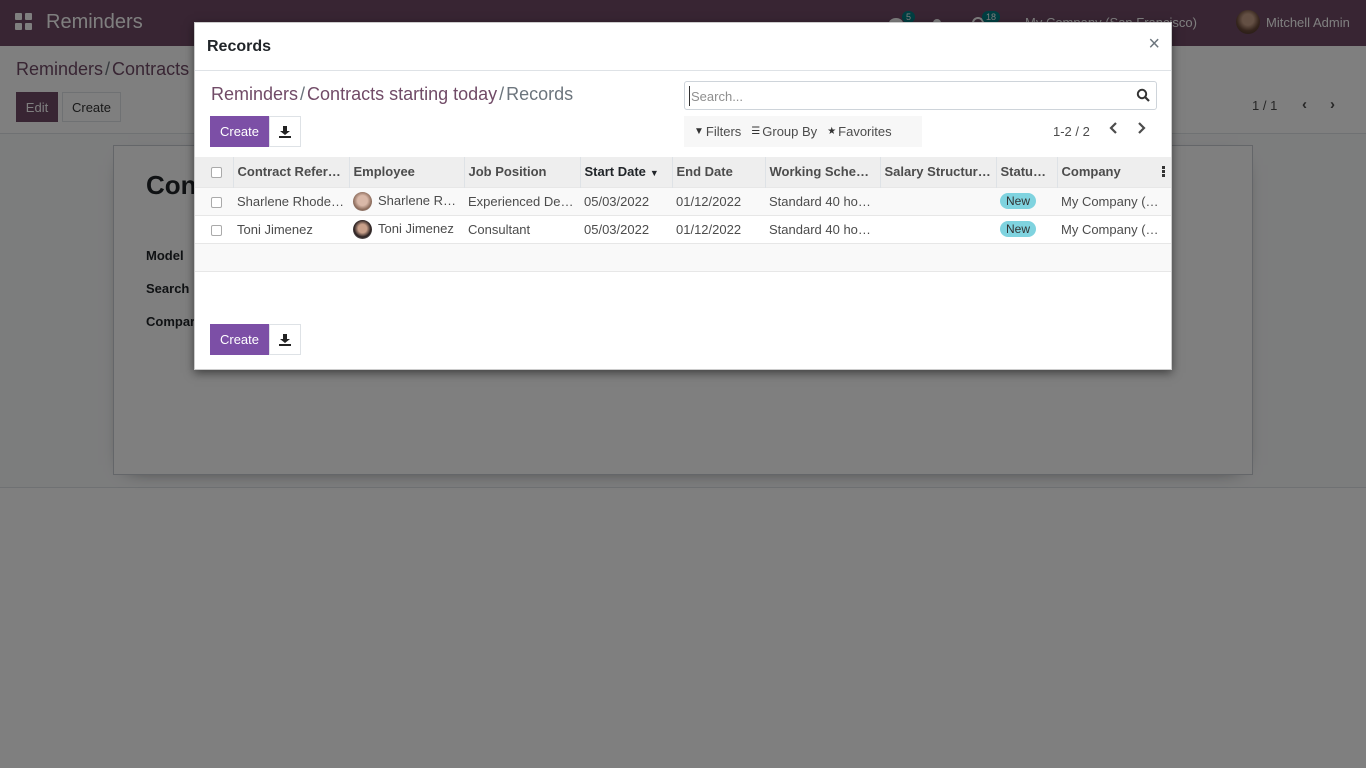 The width and height of the screenshot is (1366, 768). I want to click on select-all-checkbox, so click(214, 172).